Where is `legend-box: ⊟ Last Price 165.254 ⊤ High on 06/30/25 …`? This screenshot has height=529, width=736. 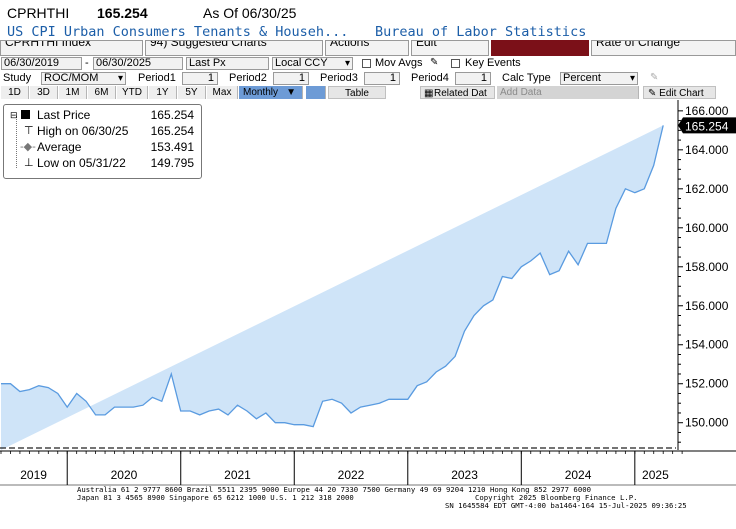
legend-box: ⊟ Last Price 165.254 ⊤ High on 06/30/25 … is located at coordinates (102, 141).